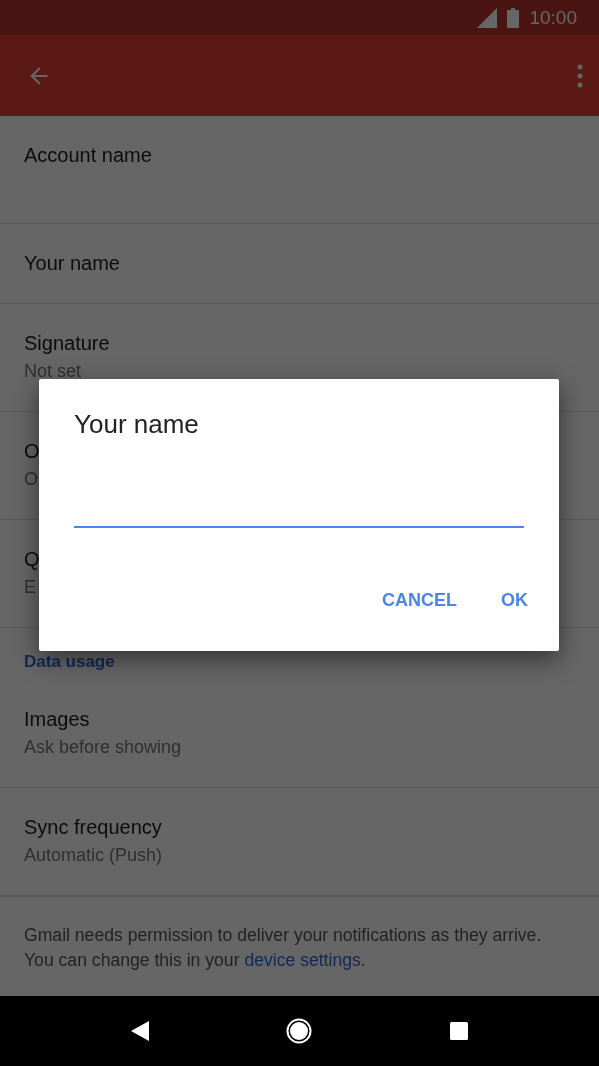  Describe the element at coordinates (553, 17) in the screenshot. I see `status-time: 10:00` at that location.